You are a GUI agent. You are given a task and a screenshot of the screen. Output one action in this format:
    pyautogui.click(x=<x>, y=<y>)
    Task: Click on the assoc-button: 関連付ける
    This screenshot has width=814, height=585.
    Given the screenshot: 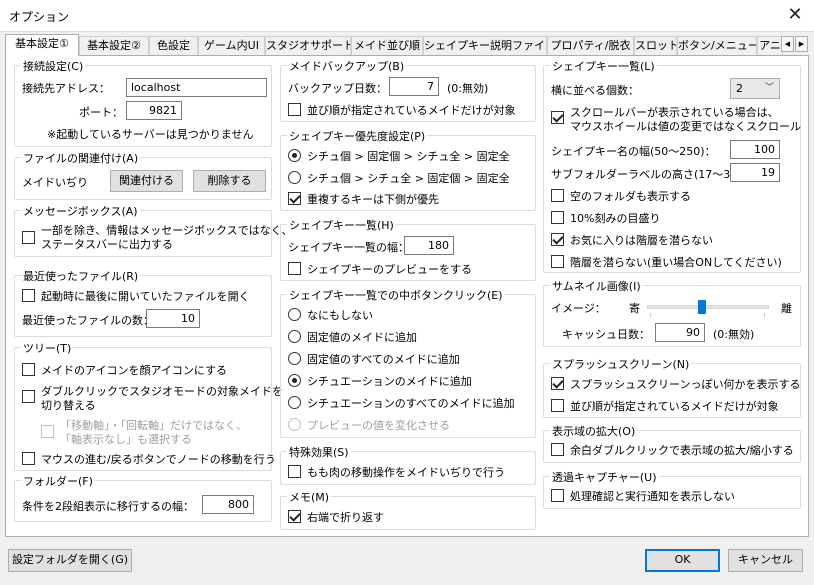 What is the action you would take?
    pyautogui.click(x=146, y=181)
    